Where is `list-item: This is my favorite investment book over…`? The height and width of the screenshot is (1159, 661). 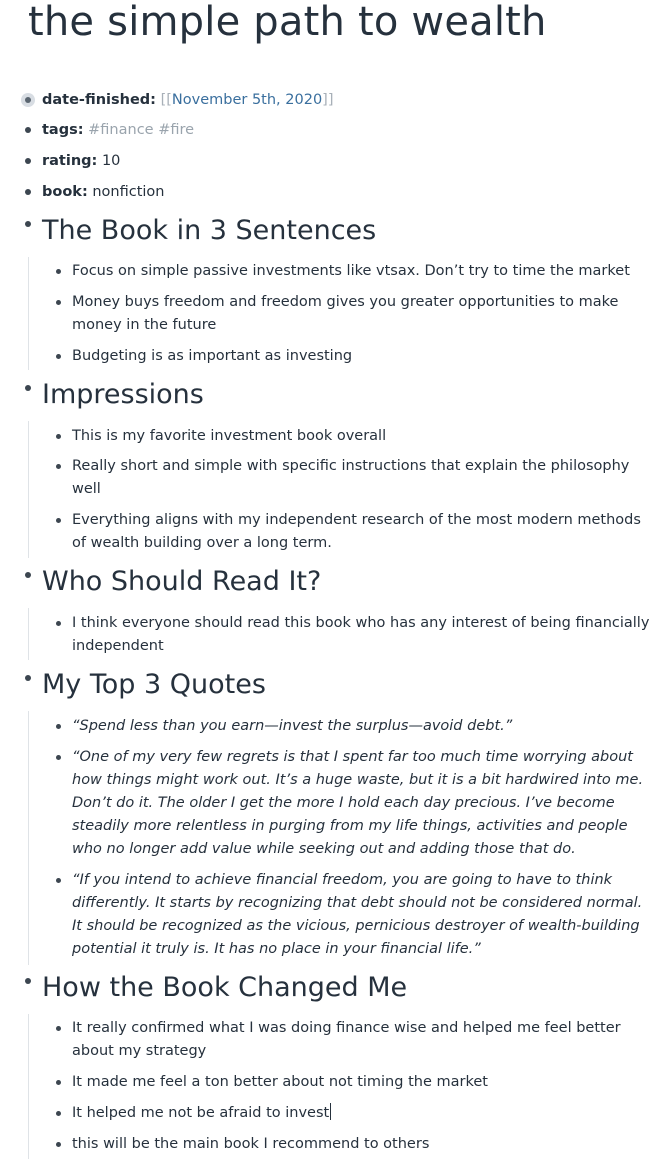
list-item: This is my favorite investment book over… is located at coordinates (362, 436).